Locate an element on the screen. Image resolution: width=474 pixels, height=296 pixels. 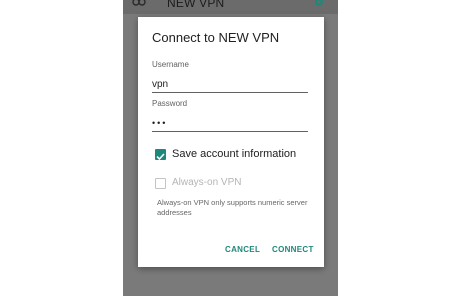
password-label: Password is located at coordinates (170, 103).